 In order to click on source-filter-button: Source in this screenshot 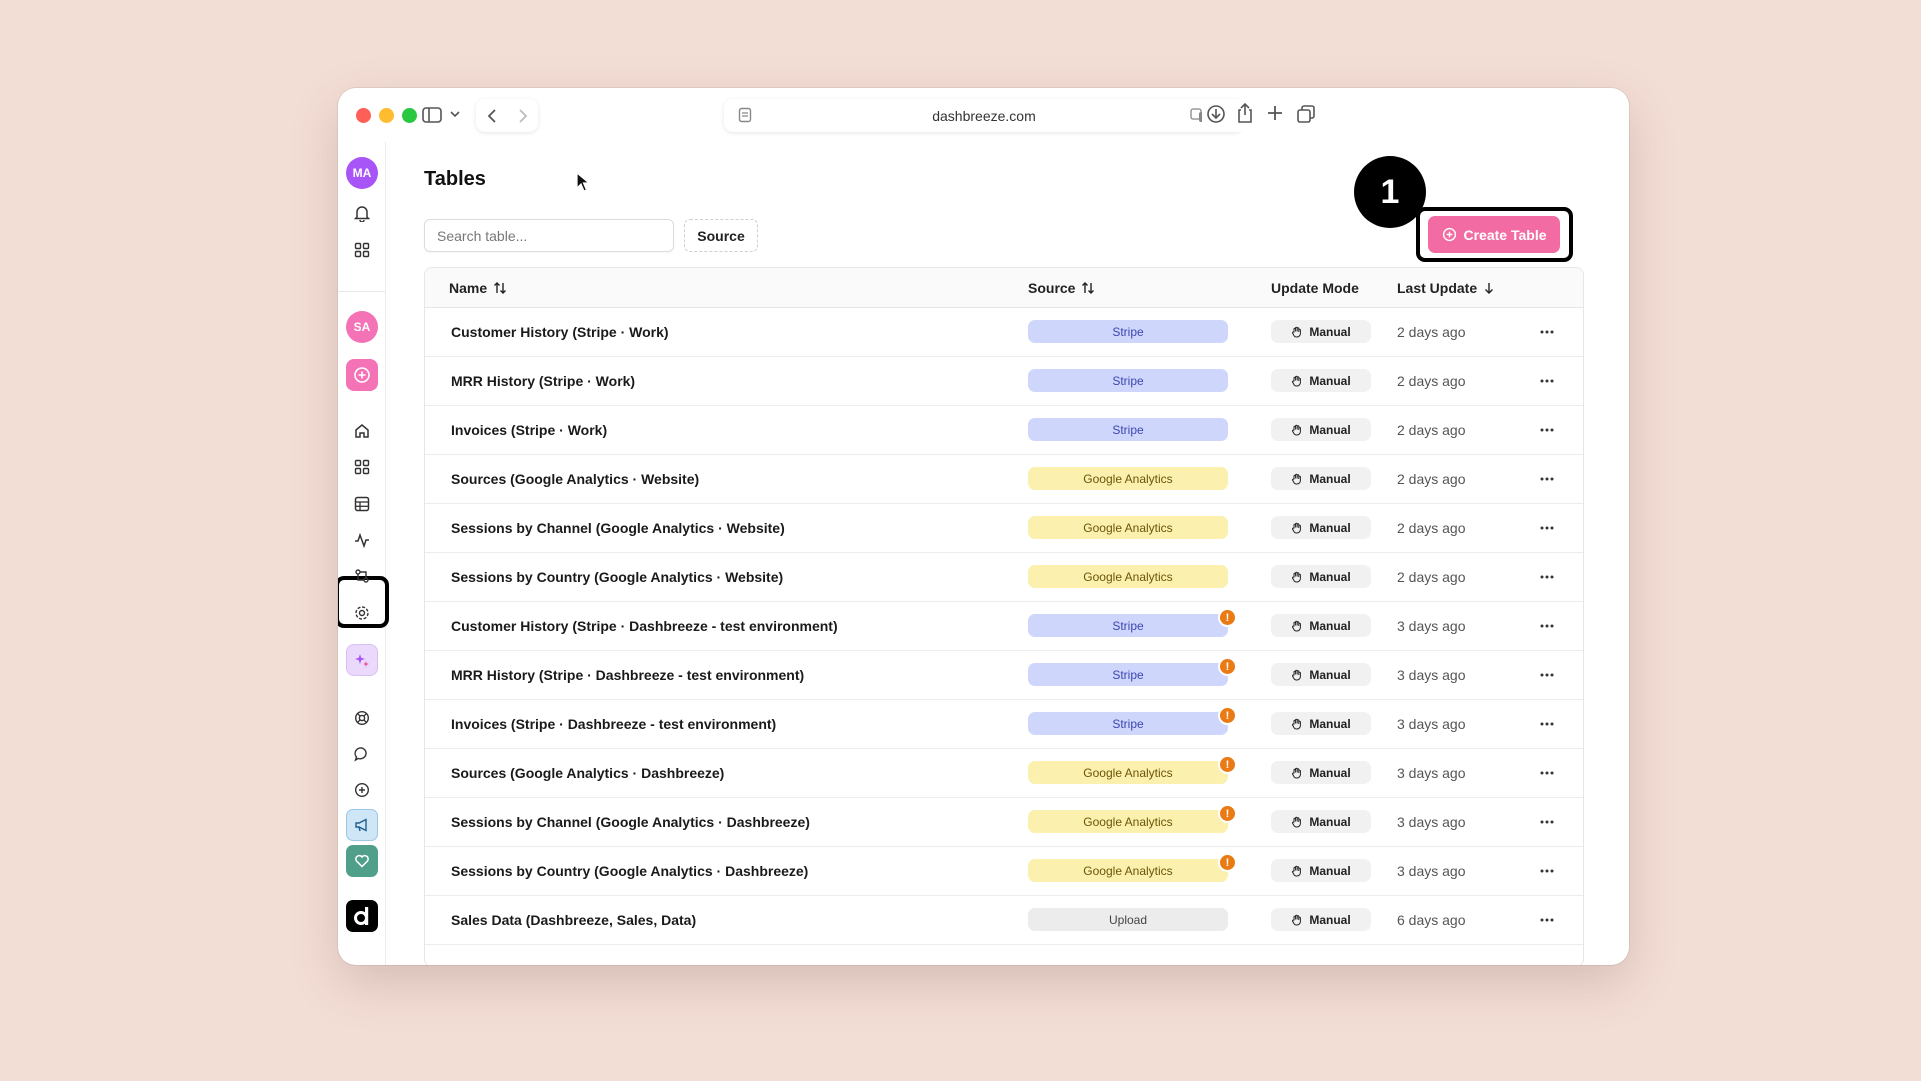, I will do `click(721, 235)`.